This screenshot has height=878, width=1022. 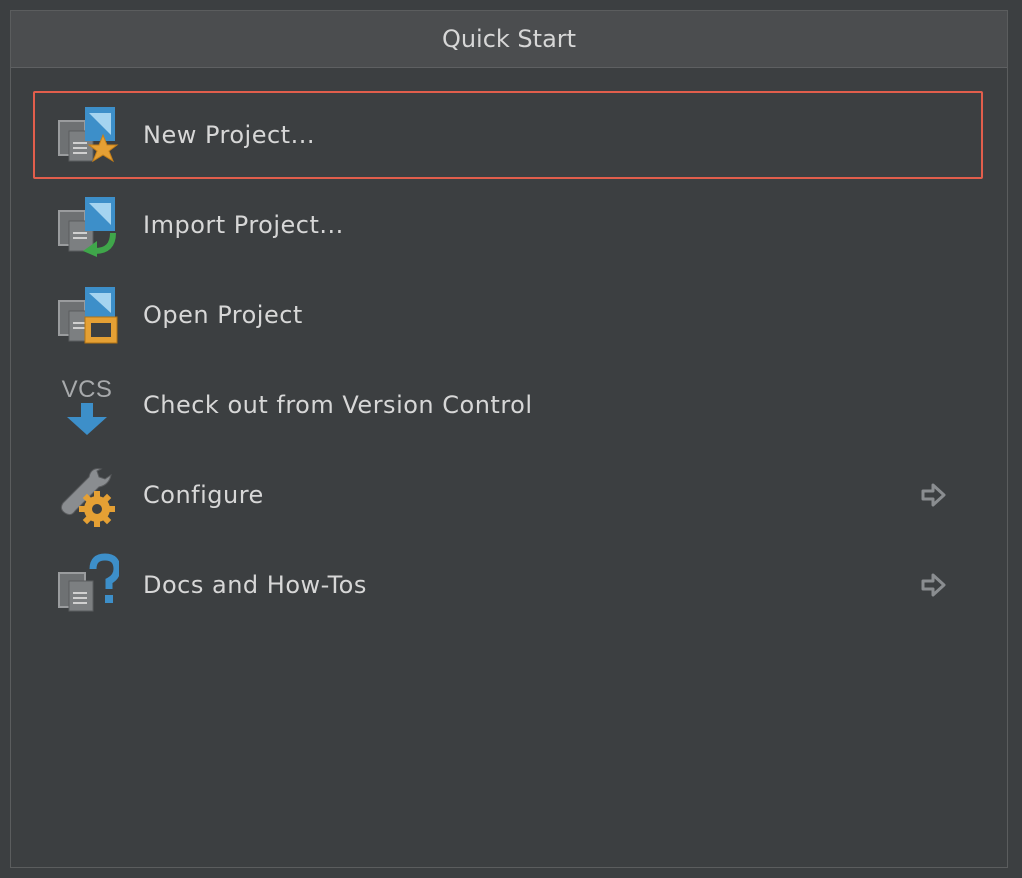 What do you see at coordinates (87, 389) in the screenshot?
I see `svg-text: VCS` at bounding box center [87, 389].